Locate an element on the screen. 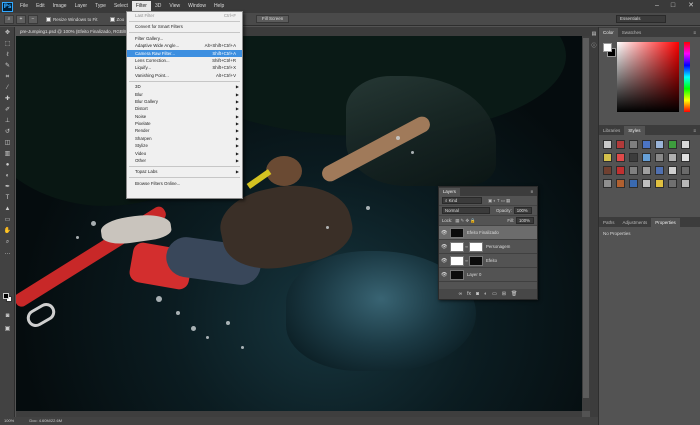  vertical-scroll-thumb is located at coordinates (586, 218).